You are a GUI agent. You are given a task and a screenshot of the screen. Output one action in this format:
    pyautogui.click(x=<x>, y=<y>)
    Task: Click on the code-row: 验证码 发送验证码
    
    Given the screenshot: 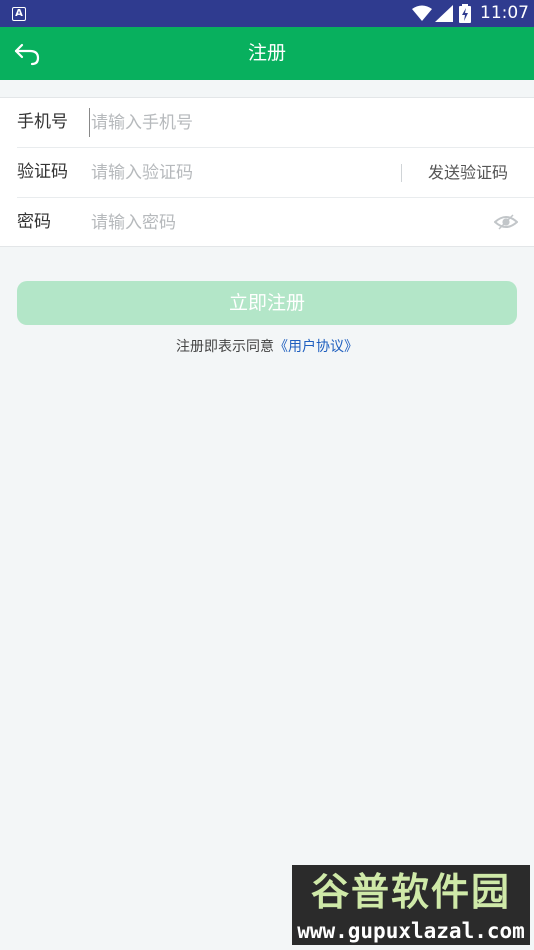 What is the action you would take?
    pyautogui.click(x=267, y=172)
    